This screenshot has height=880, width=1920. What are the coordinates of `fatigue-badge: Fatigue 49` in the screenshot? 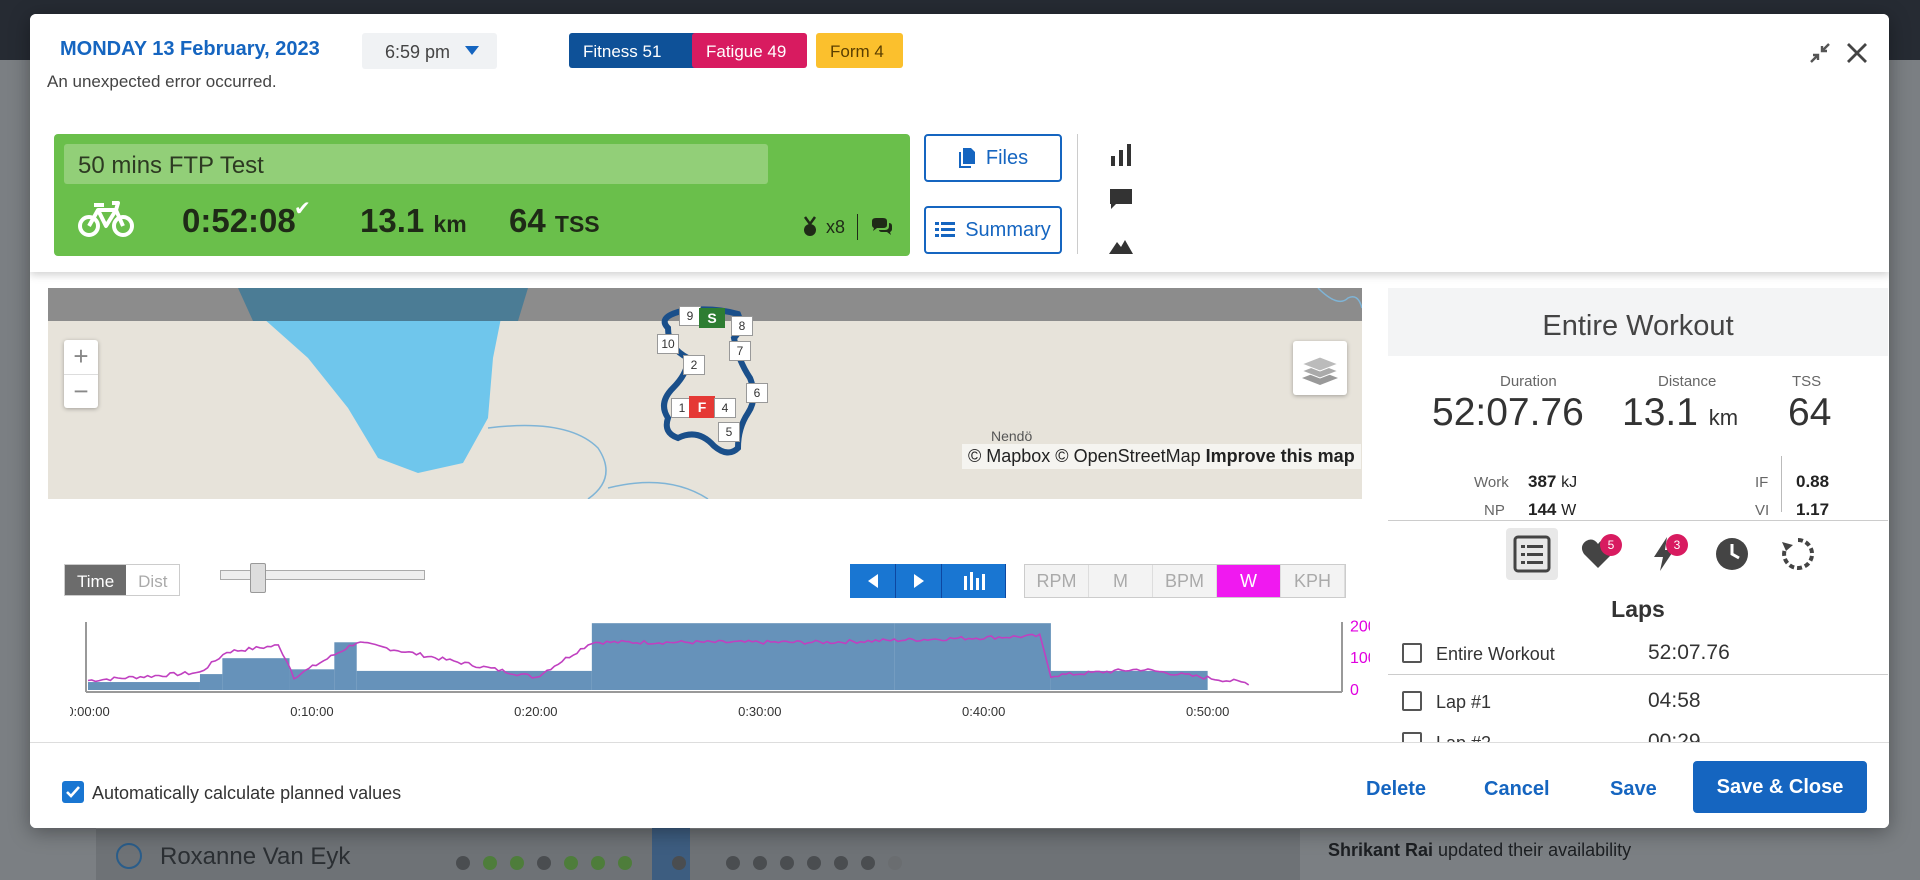 It's located at (749, 50).